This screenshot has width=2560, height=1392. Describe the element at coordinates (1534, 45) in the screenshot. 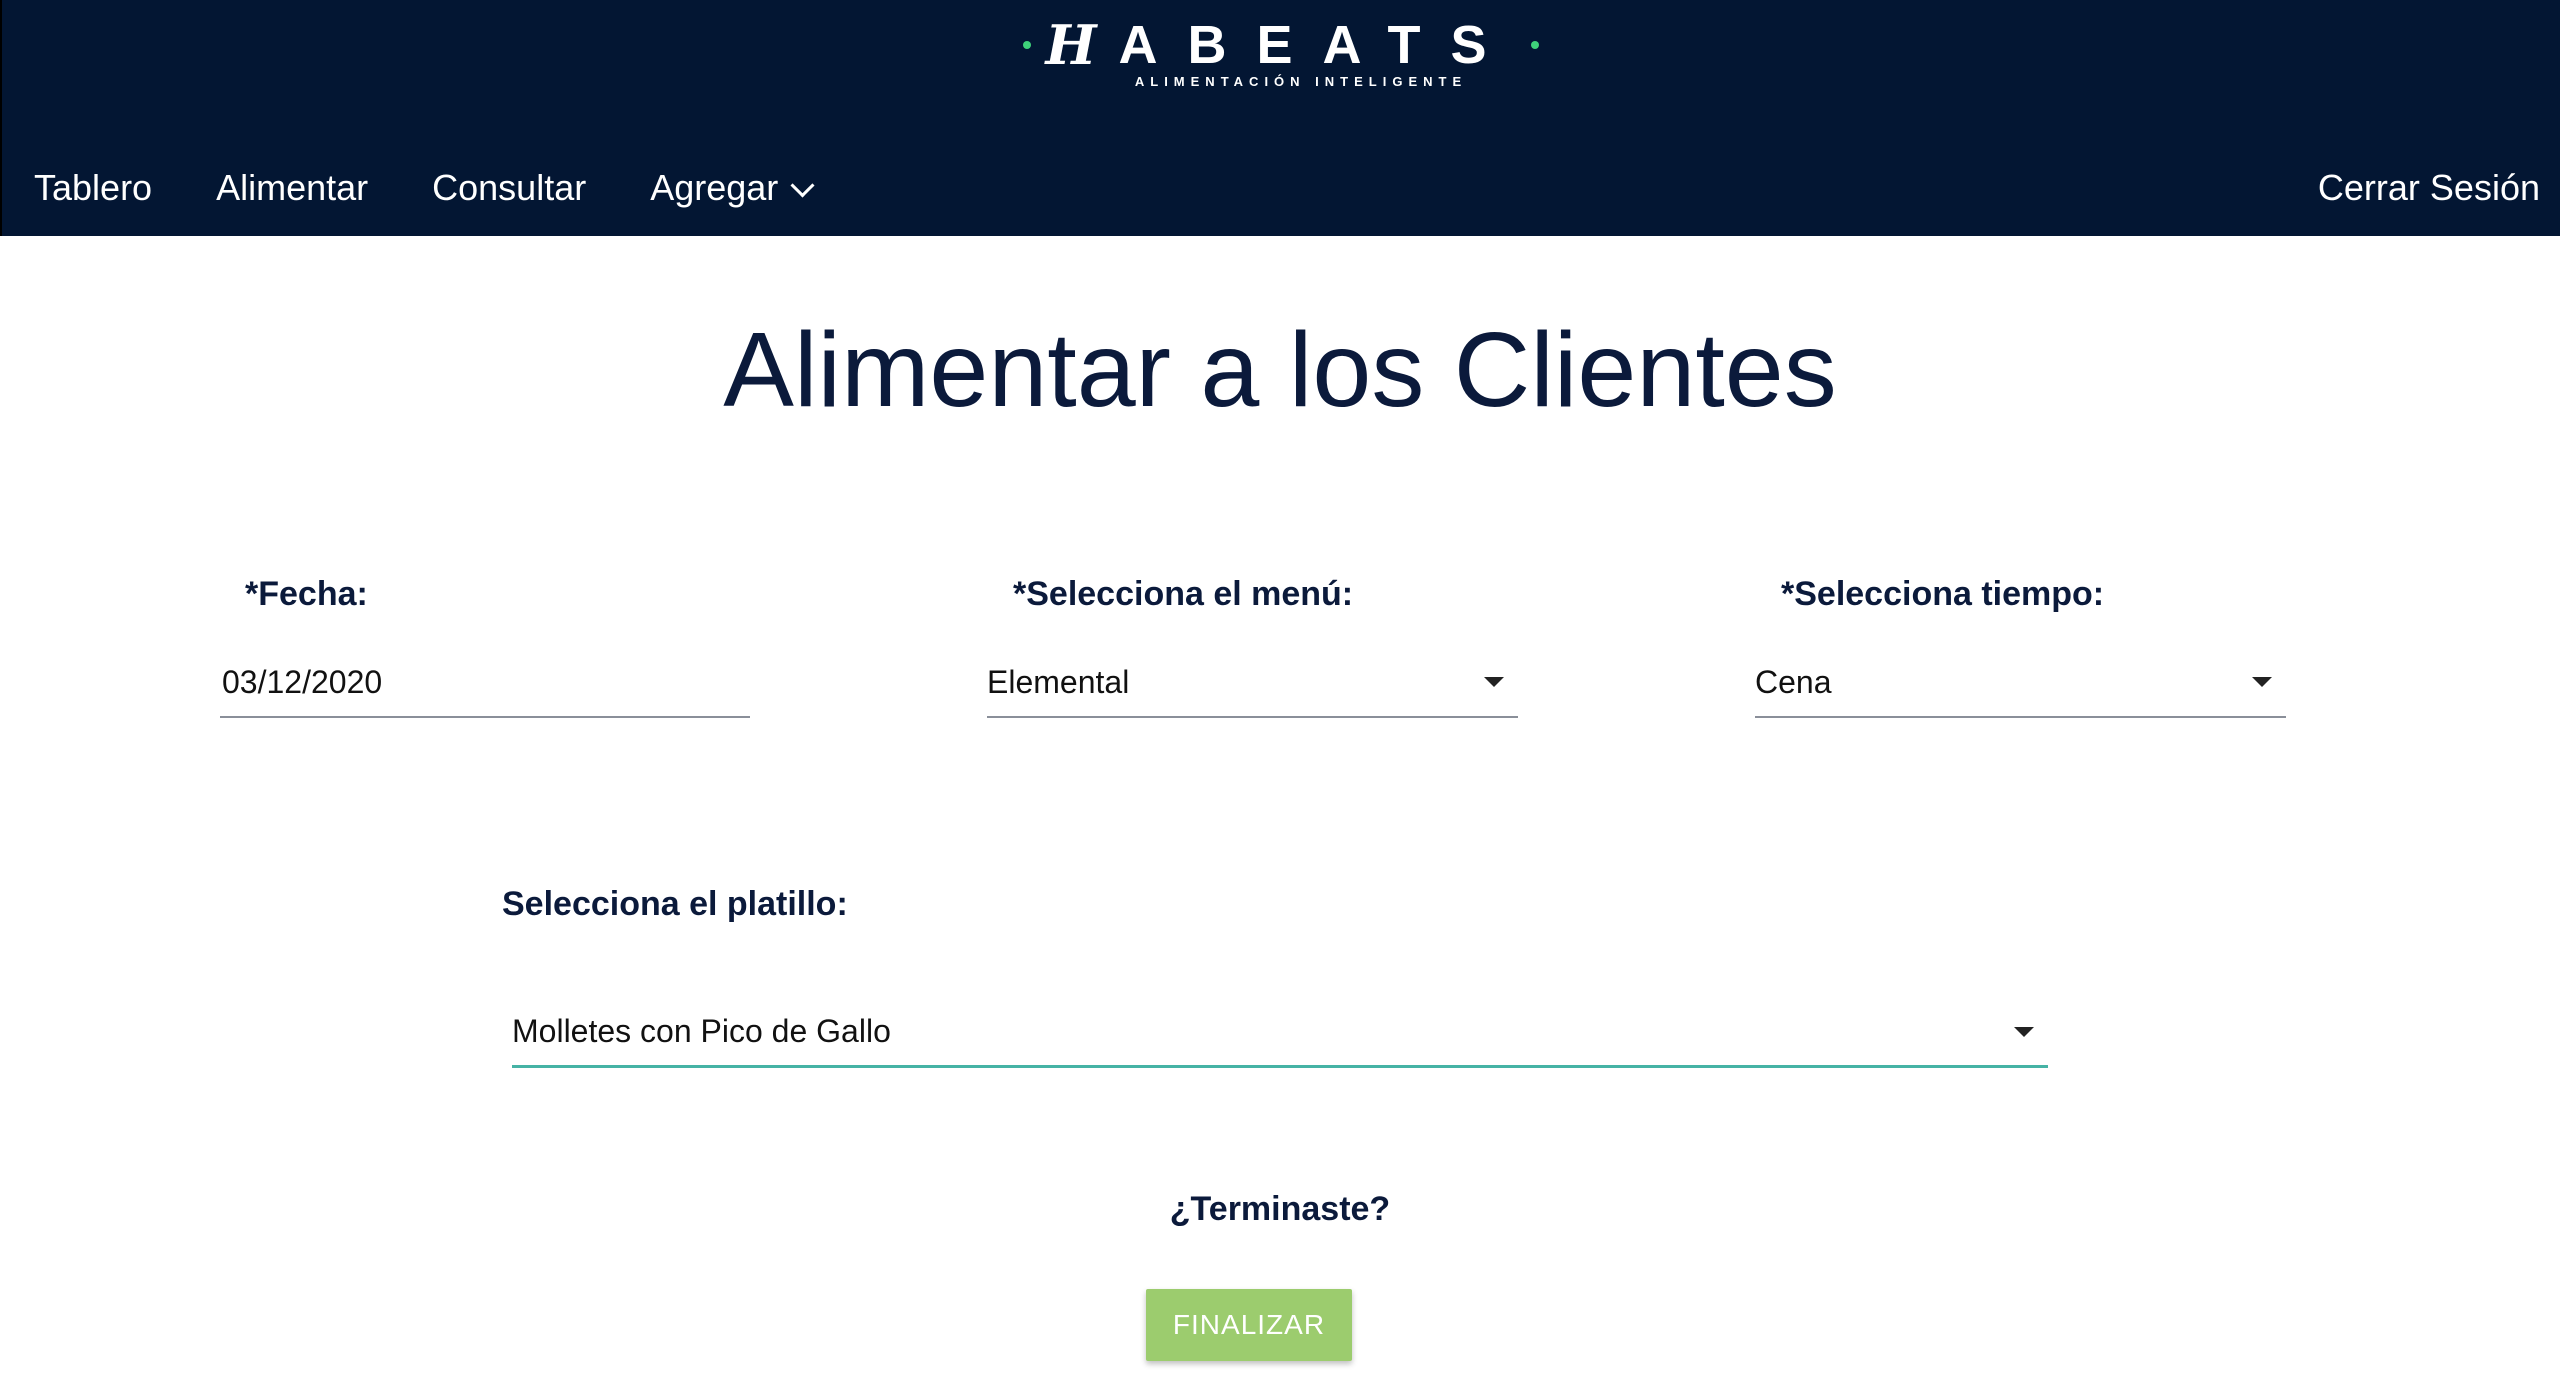

I see `logo-dot-right` at that location.